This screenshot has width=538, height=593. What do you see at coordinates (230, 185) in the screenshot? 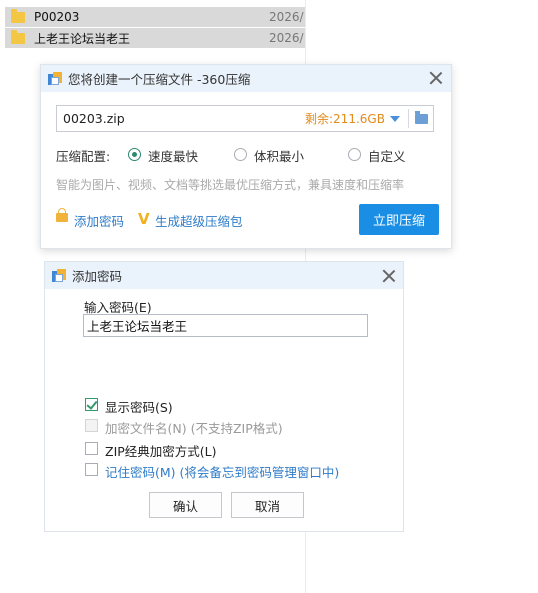
I see `compress-hint: 智能为图片、视频、文档等挑选最优压缩方式，兼具速度和压缩率` at bounding box center [230, 185].